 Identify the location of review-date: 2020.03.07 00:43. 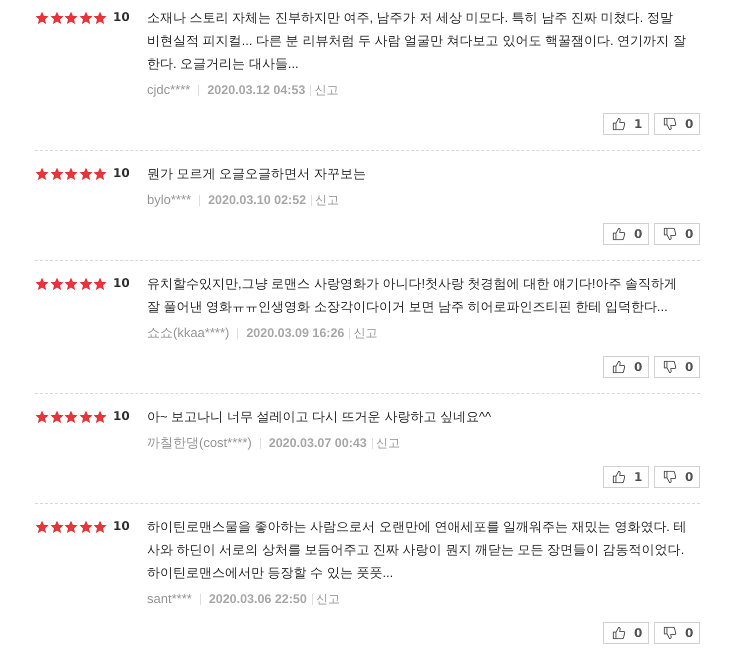
(317, 443).